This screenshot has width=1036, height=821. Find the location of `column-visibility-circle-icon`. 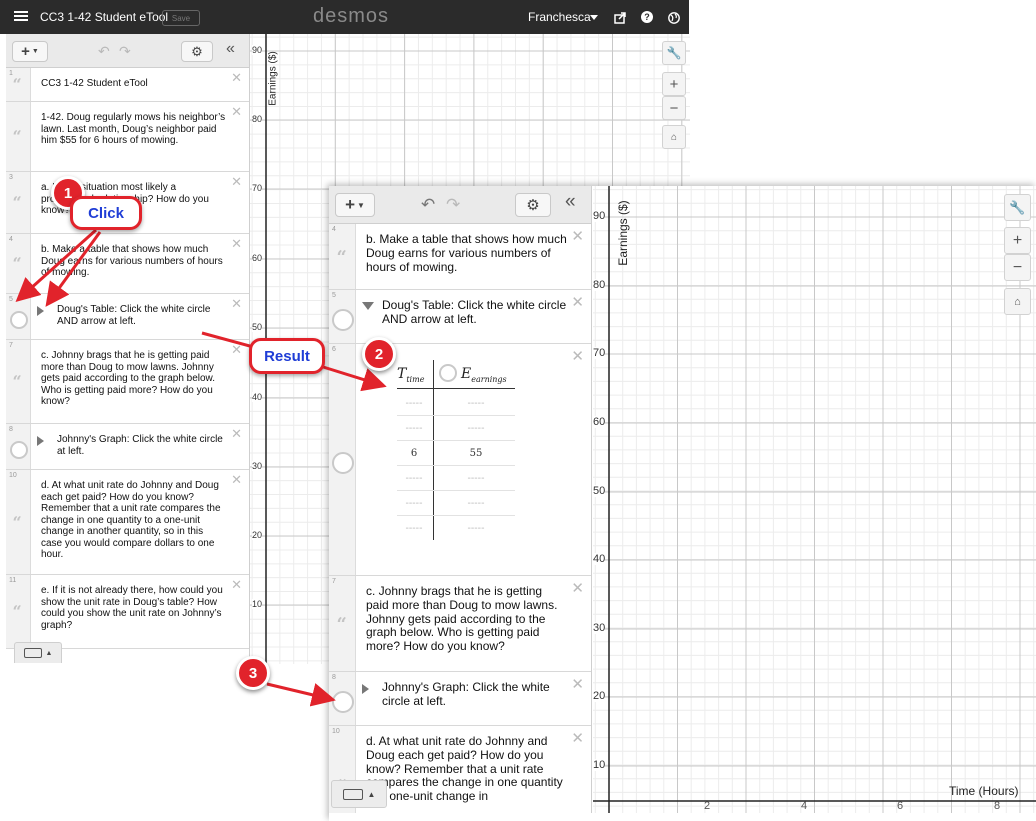

column-visibility-circle-icon is located at coordinates (448, 373).